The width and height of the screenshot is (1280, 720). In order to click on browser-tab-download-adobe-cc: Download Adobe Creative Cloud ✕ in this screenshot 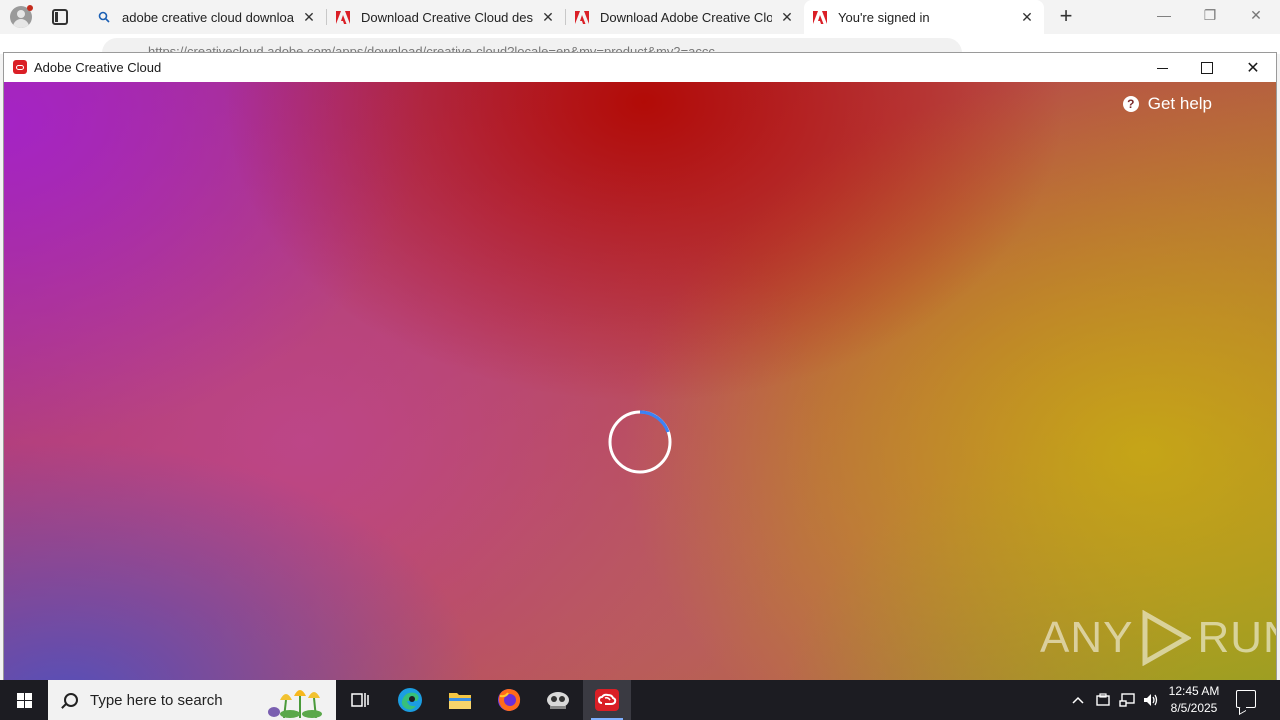, I will do `click(685, 17)`.